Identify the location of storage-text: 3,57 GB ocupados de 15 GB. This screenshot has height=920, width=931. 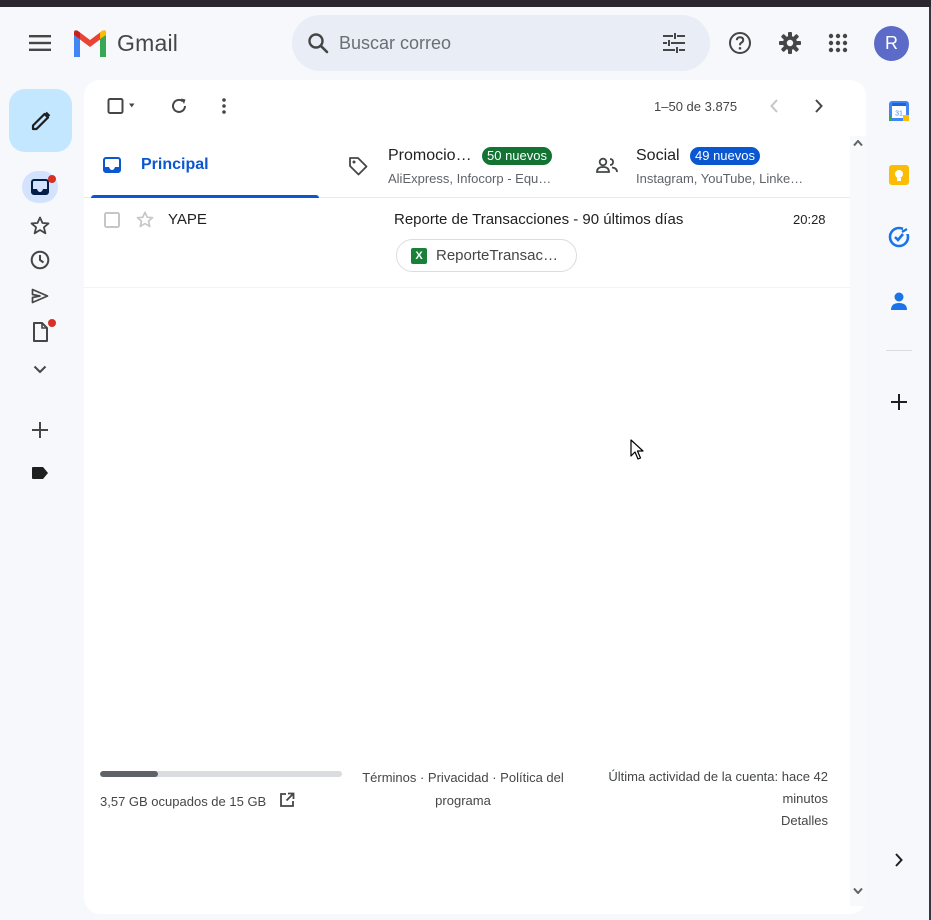
(197, 799).